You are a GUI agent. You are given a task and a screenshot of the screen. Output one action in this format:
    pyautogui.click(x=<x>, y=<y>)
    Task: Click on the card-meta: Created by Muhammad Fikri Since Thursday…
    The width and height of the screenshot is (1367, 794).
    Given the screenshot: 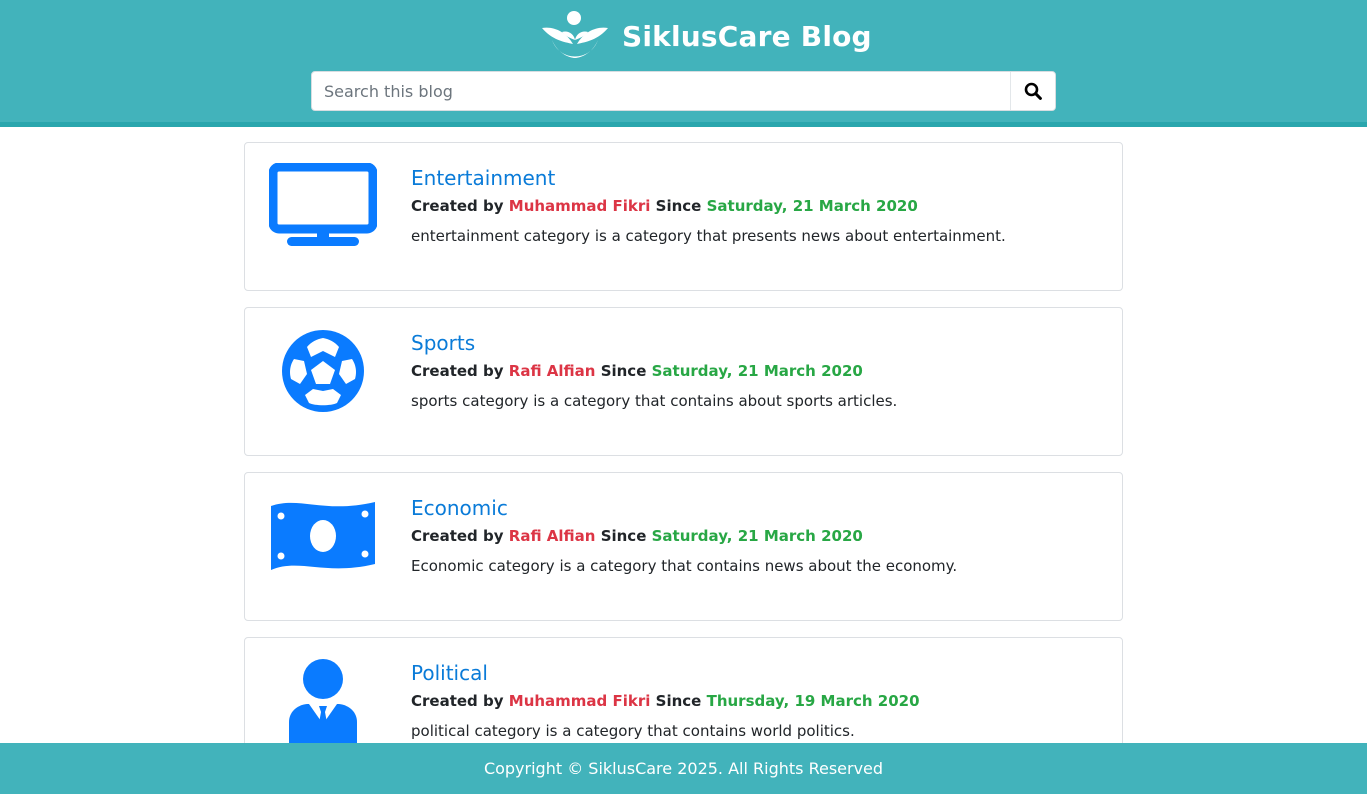 What is the action you would take?
    pyautogui.click(x=756, y=701)
    